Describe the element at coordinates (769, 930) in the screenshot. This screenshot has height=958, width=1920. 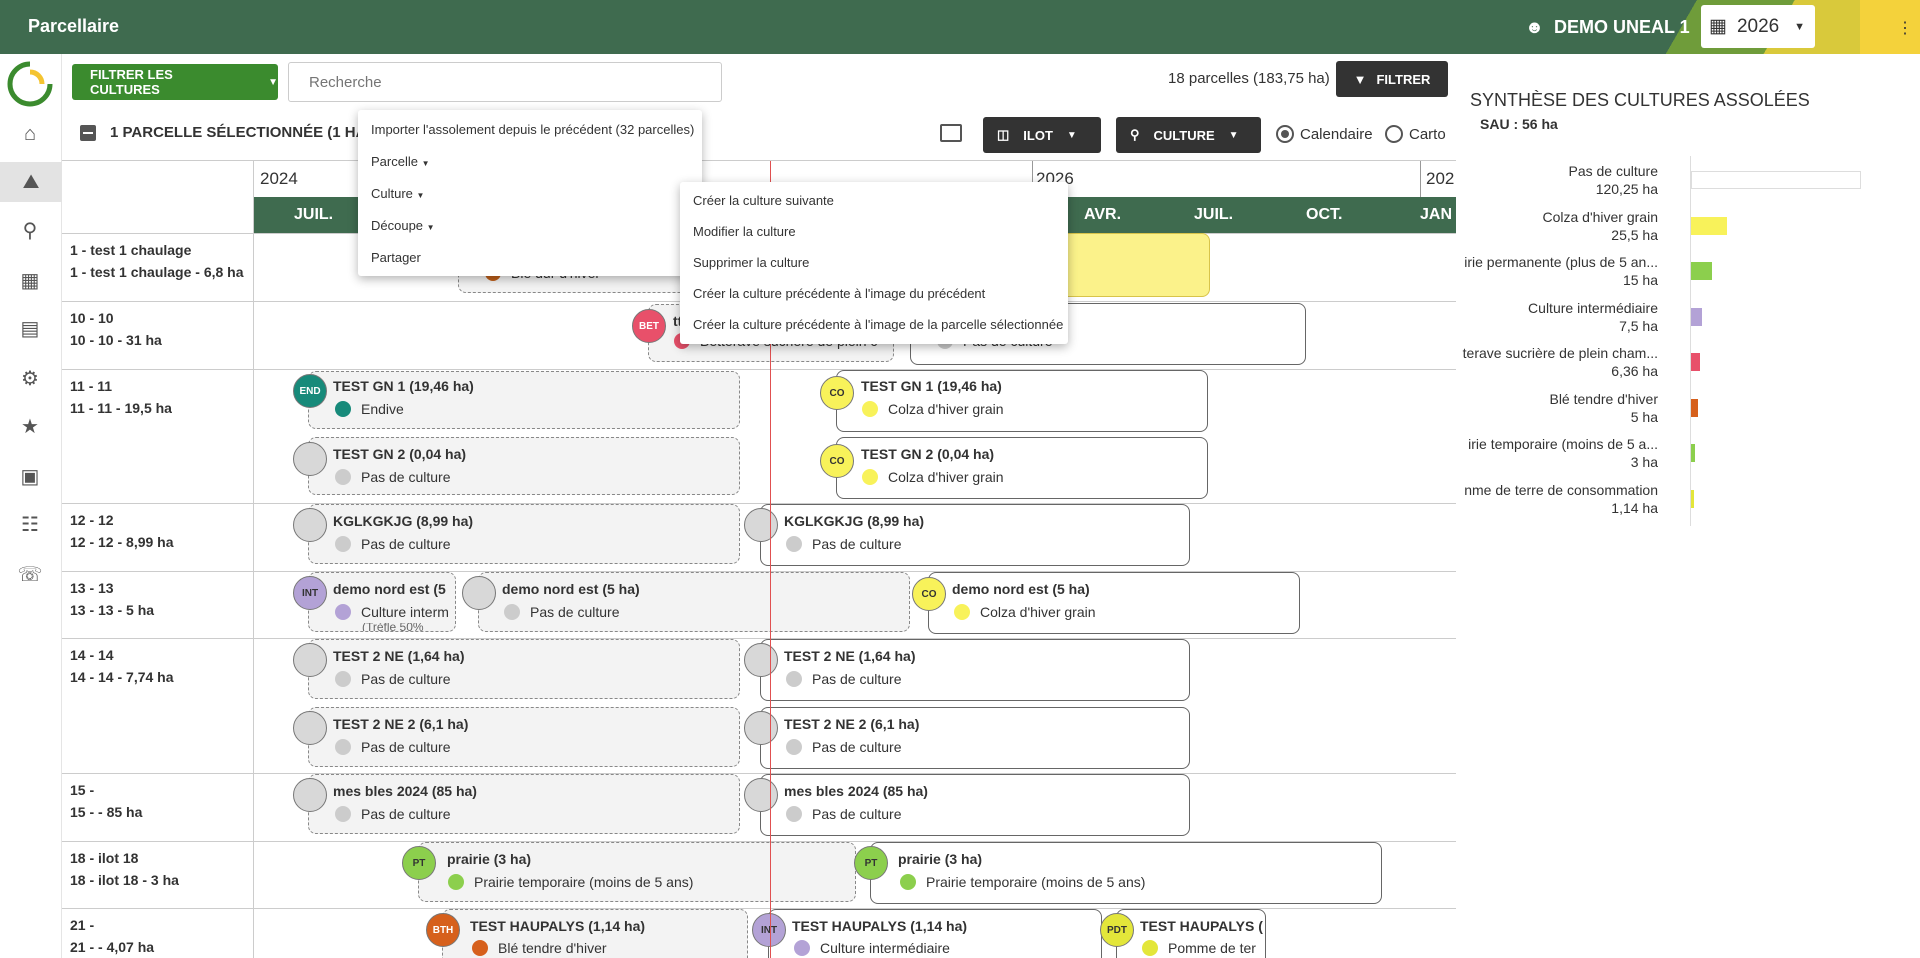
I see `crop-badge: INT` at that location.